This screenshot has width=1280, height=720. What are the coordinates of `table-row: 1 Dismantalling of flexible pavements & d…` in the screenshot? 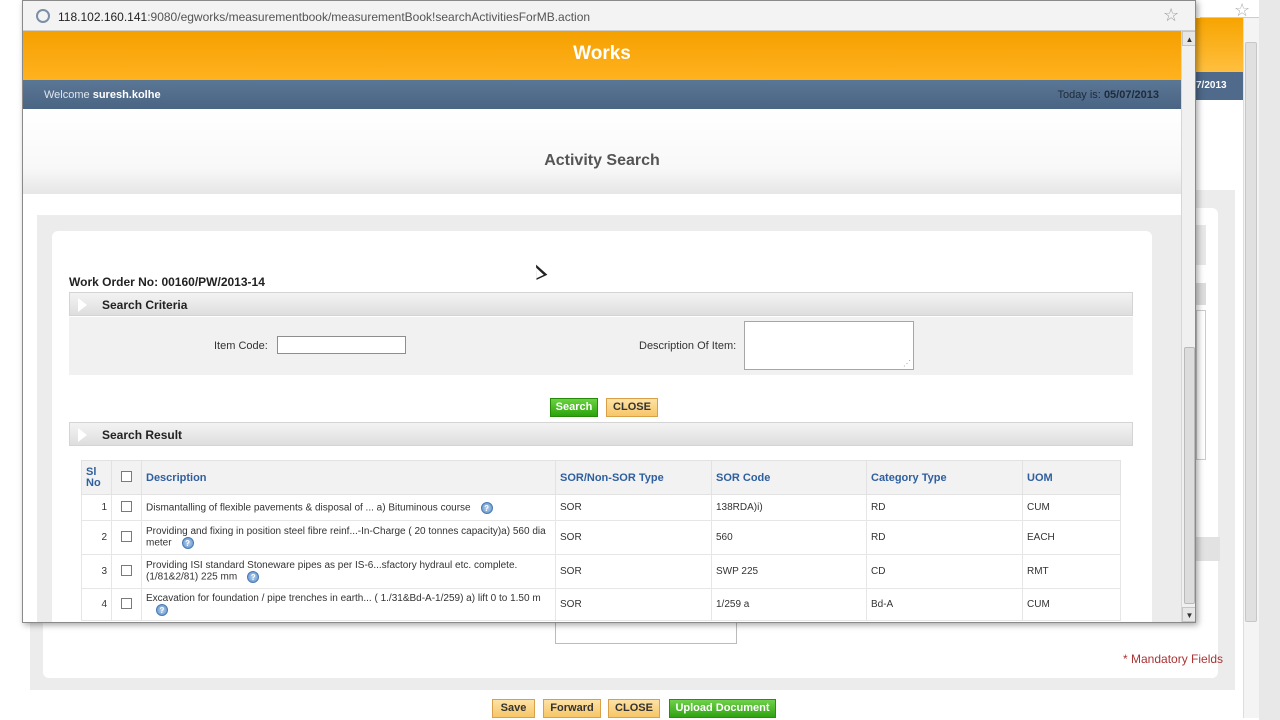 It's located at (601, 507).